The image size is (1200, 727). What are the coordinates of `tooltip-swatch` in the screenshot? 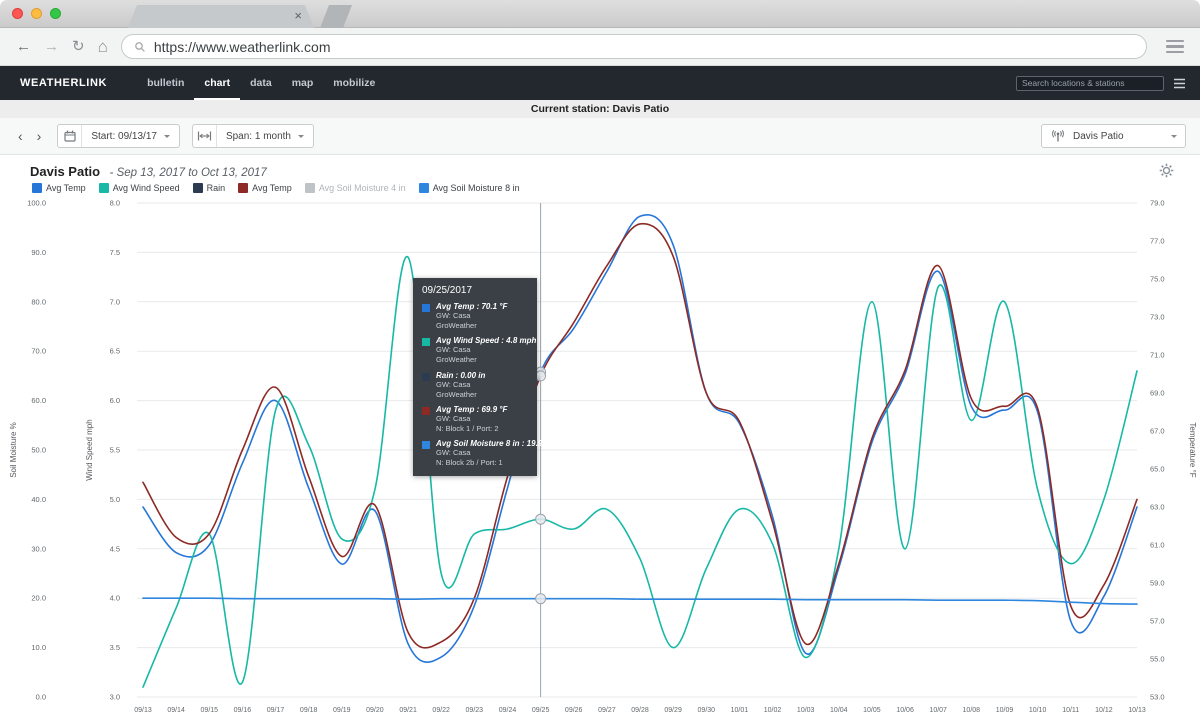 It's located at (426, 376).